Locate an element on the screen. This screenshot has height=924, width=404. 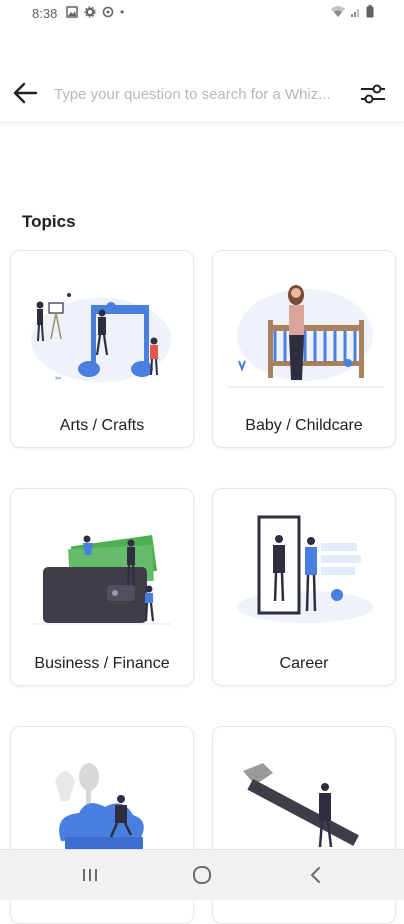
career-illustration is located at coordinates (305, 569).